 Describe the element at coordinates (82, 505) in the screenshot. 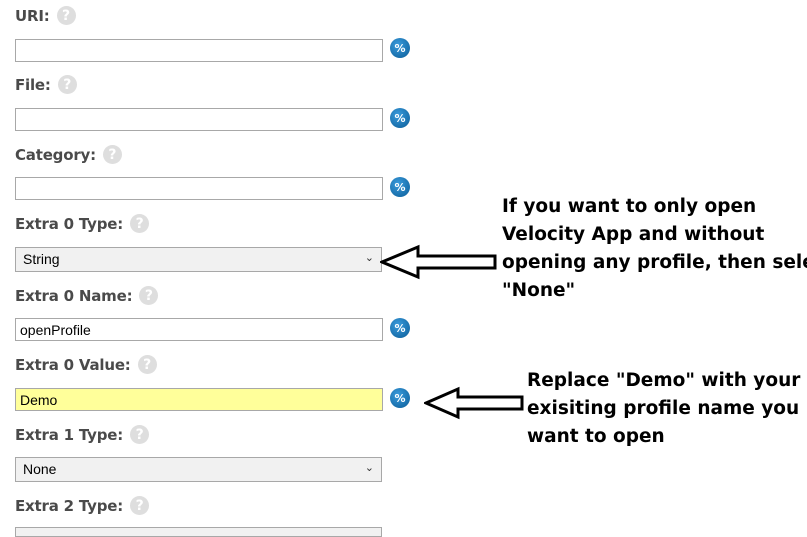

I see `extra2-type-label: Extra 2 Type: ?` at that location.